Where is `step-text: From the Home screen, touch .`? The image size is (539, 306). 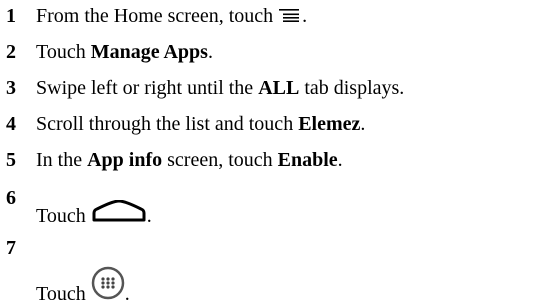
step-text: From the Home screen, touch . is located at coordinates (171, 16).